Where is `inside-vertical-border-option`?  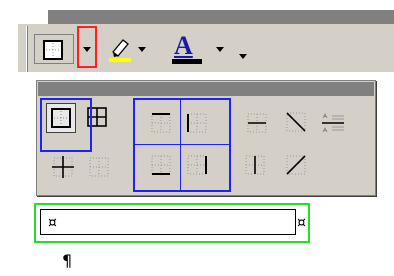 inside-vertical-border-option is located at coordinates (255, 165).